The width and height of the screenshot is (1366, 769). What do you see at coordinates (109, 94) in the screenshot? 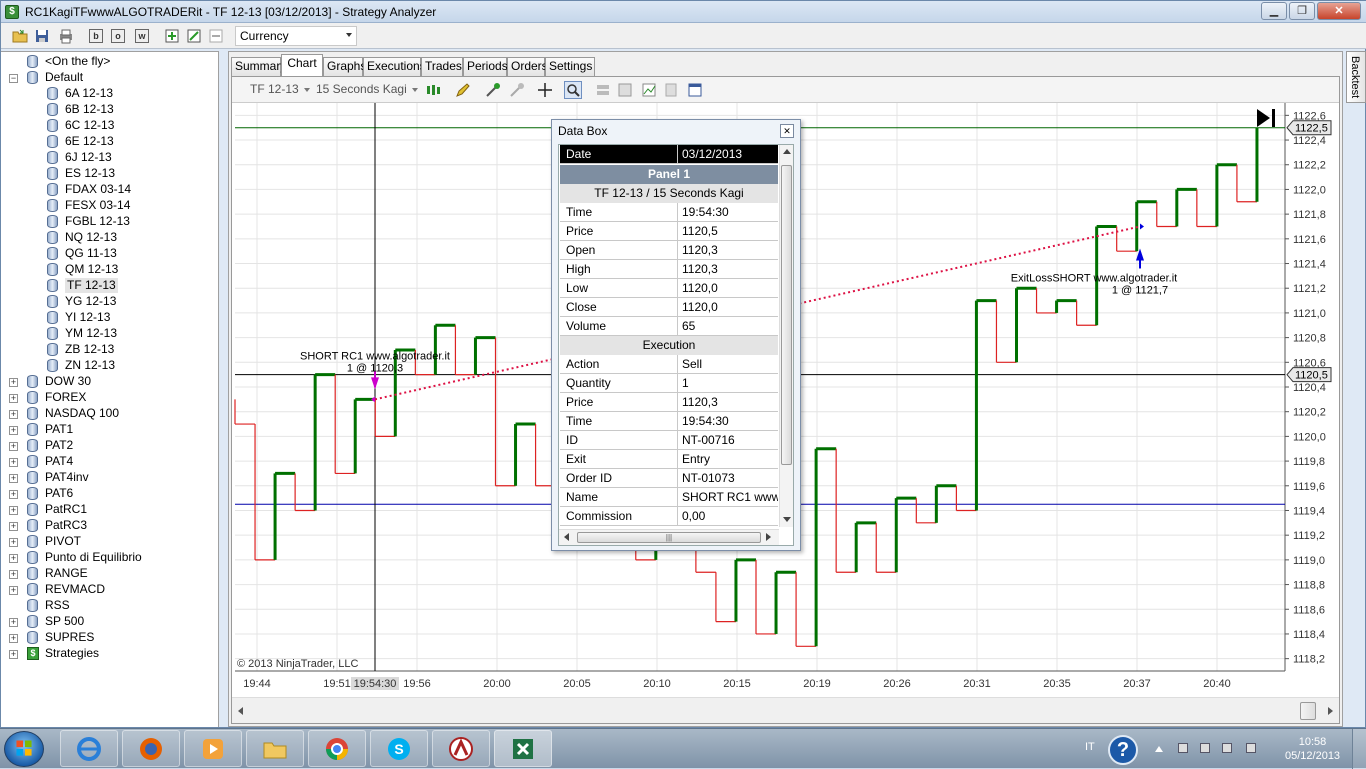
I see `tree-item: 6A 12-13` at bounding box center [109, 94].